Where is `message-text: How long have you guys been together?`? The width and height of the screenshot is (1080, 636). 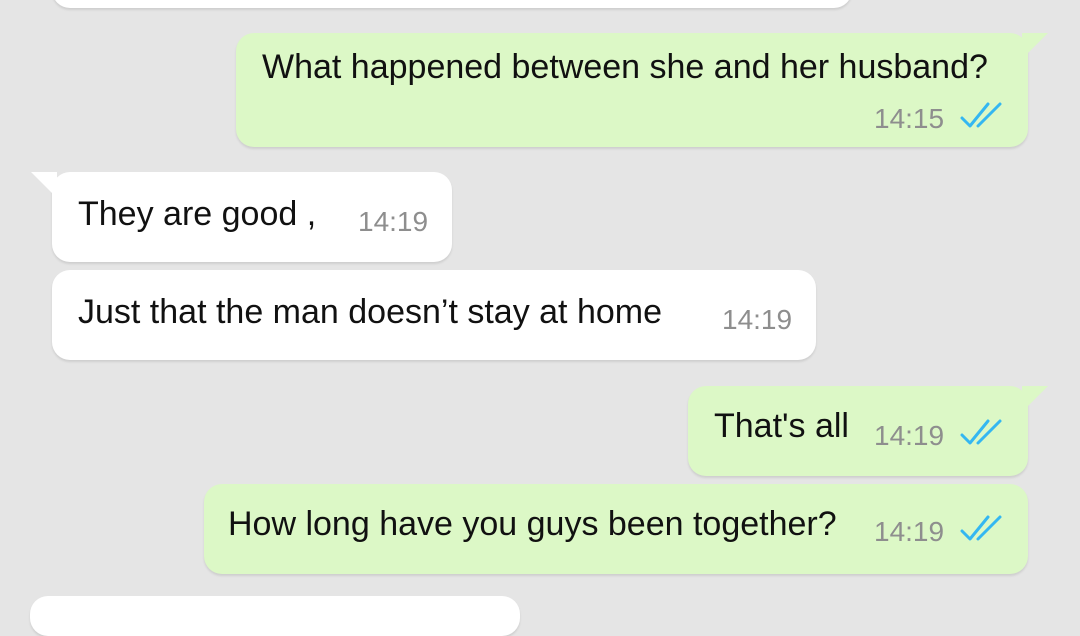
message-text: How long have you guys been together? is located at coordinates (532, 524).